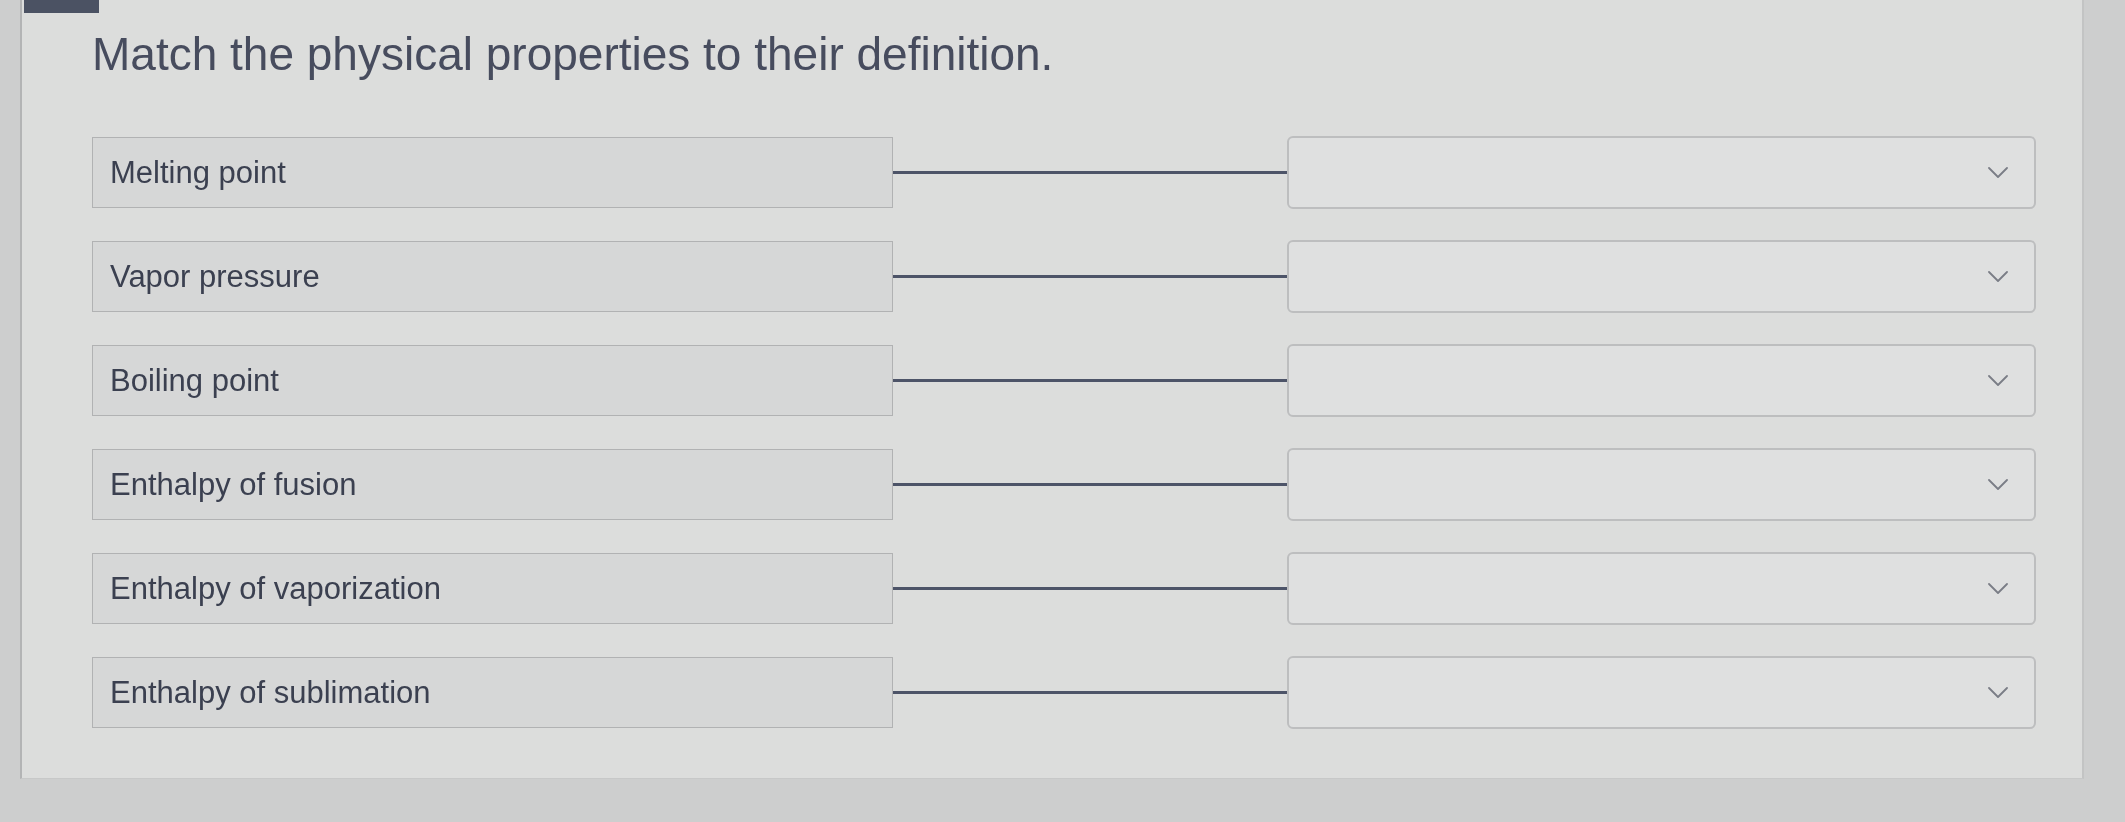 Image resolution: width=2125 pixels, height=822 pixels. What do you see at coordinates (492, 588) in the screenshot?
I see `term-card: Enthalpy of vaporization` at bounding box center [492, 588].